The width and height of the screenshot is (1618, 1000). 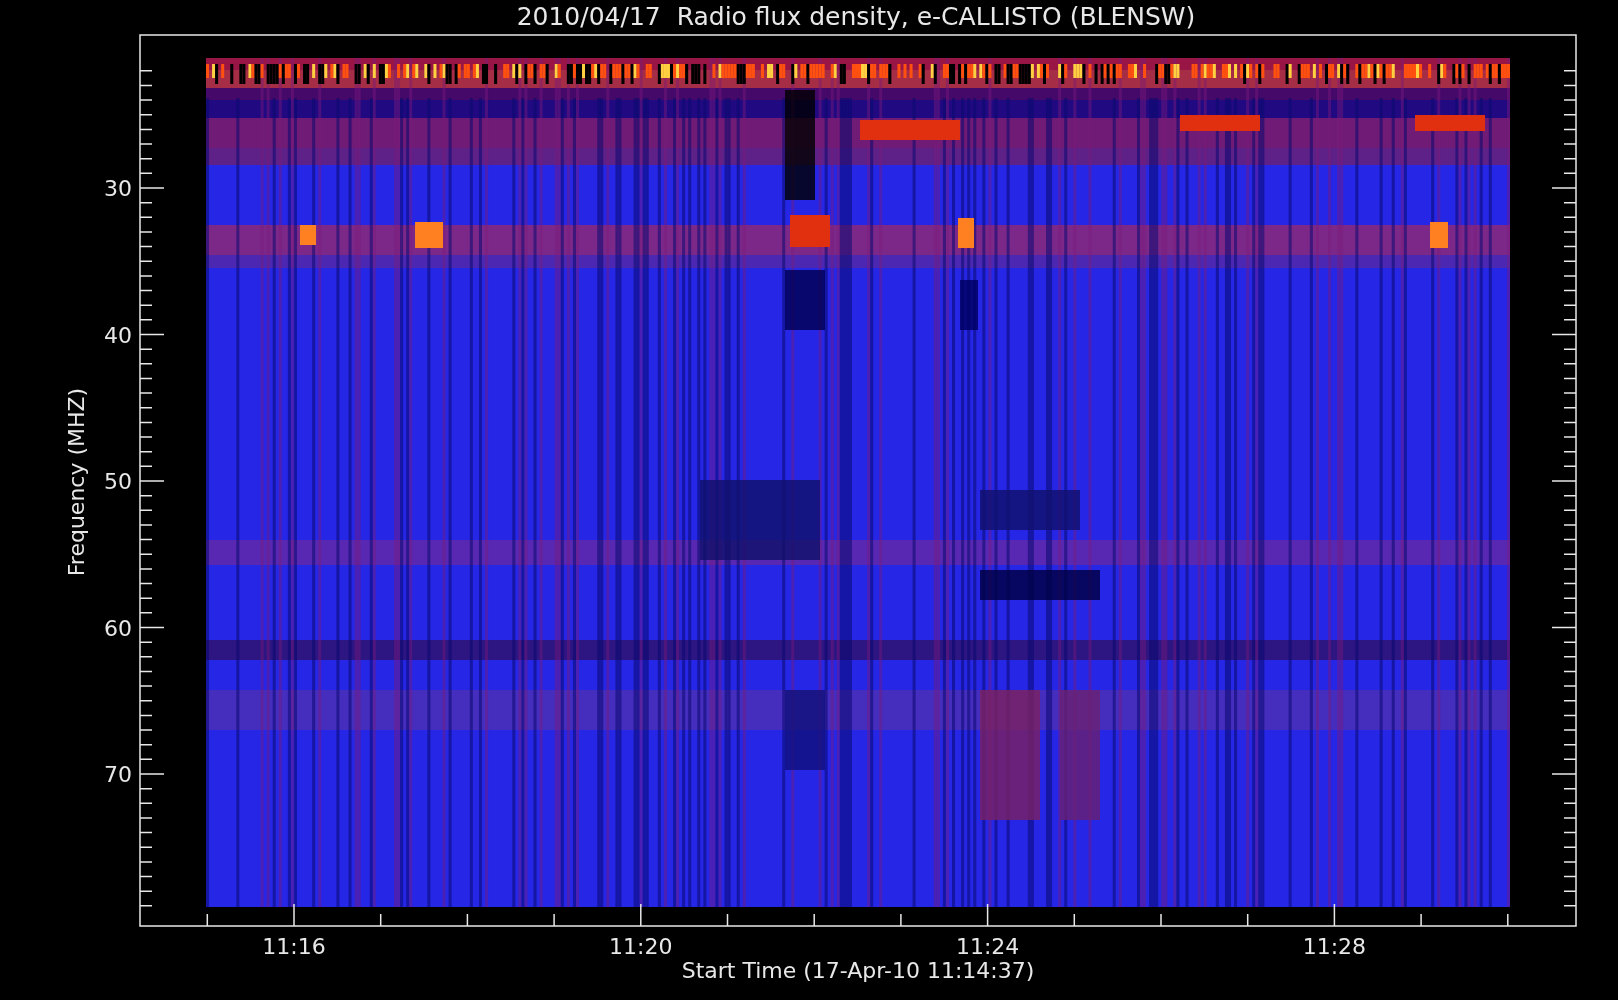 I want to click on x-tick-label: 11:24, so click(x=987, y=946).